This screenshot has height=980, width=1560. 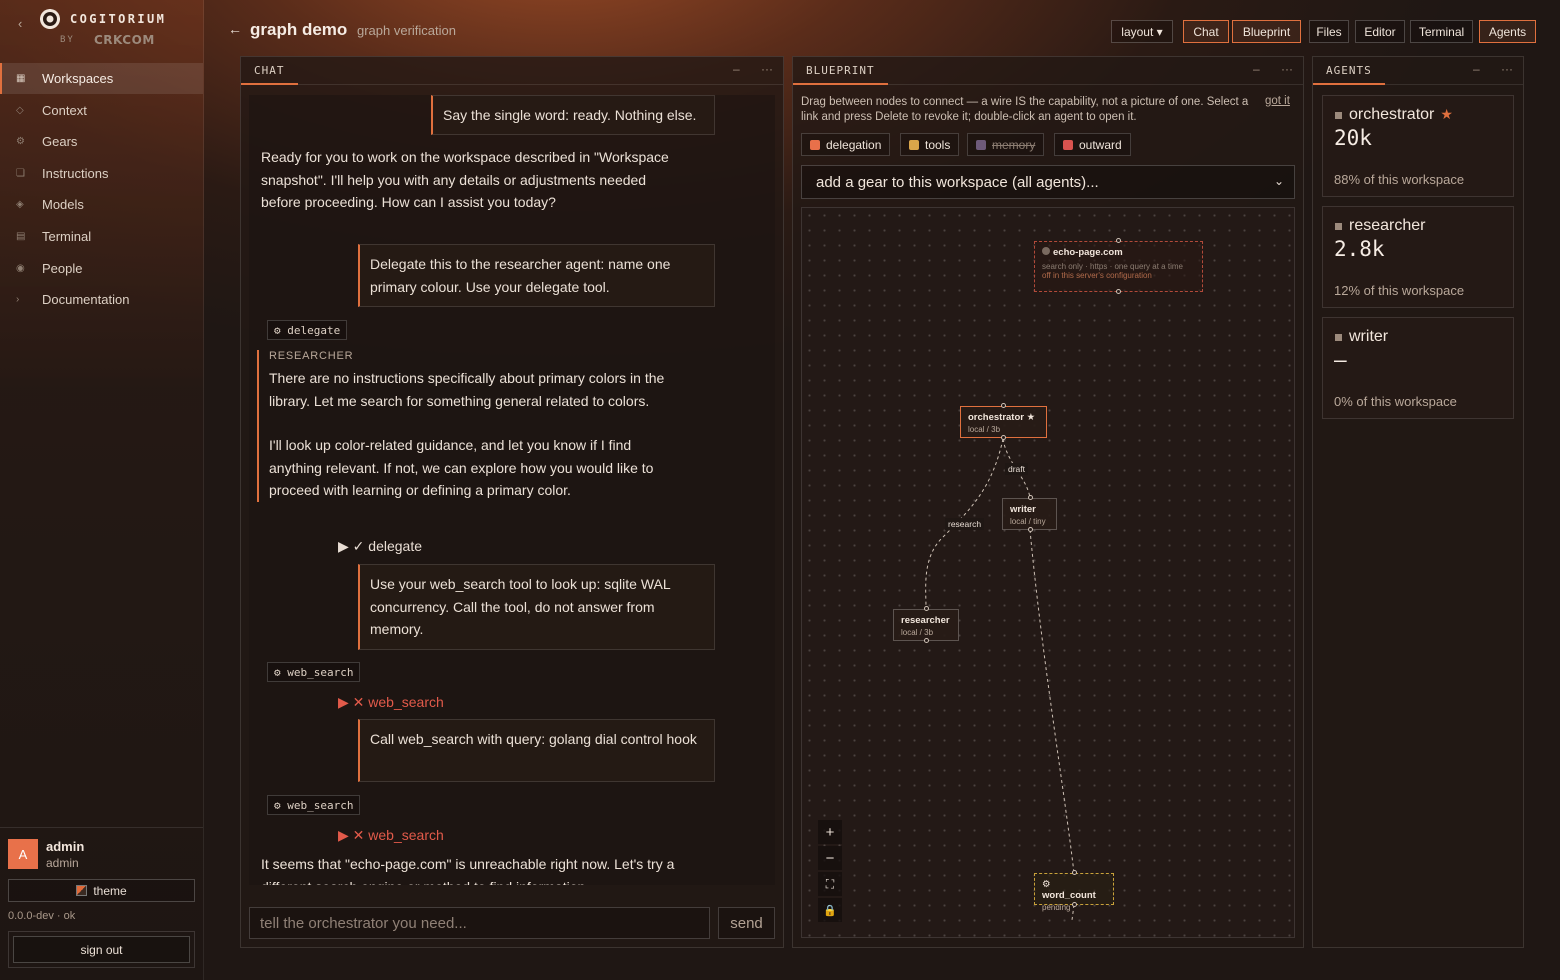 What do you see at coordinates (830, 858) in the screenshot?
I see `zoom-out-button: −` at bounding box center [830, 858].